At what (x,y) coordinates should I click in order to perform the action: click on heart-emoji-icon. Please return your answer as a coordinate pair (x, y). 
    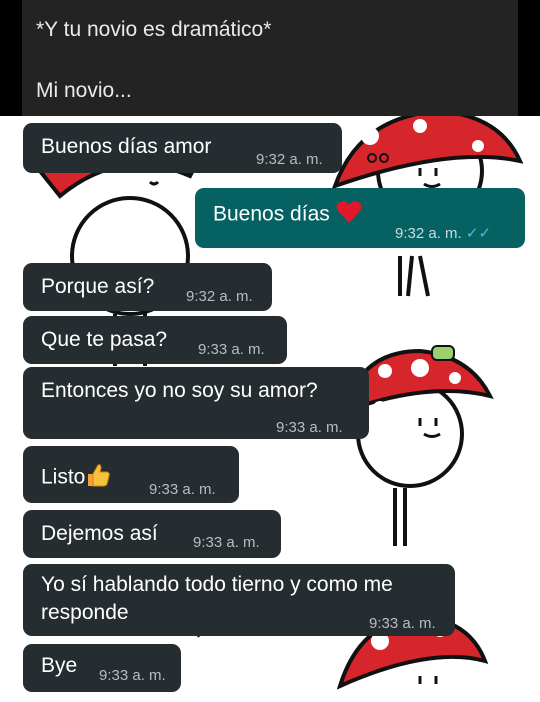
    Looking at the image, I should click on (349, 215).